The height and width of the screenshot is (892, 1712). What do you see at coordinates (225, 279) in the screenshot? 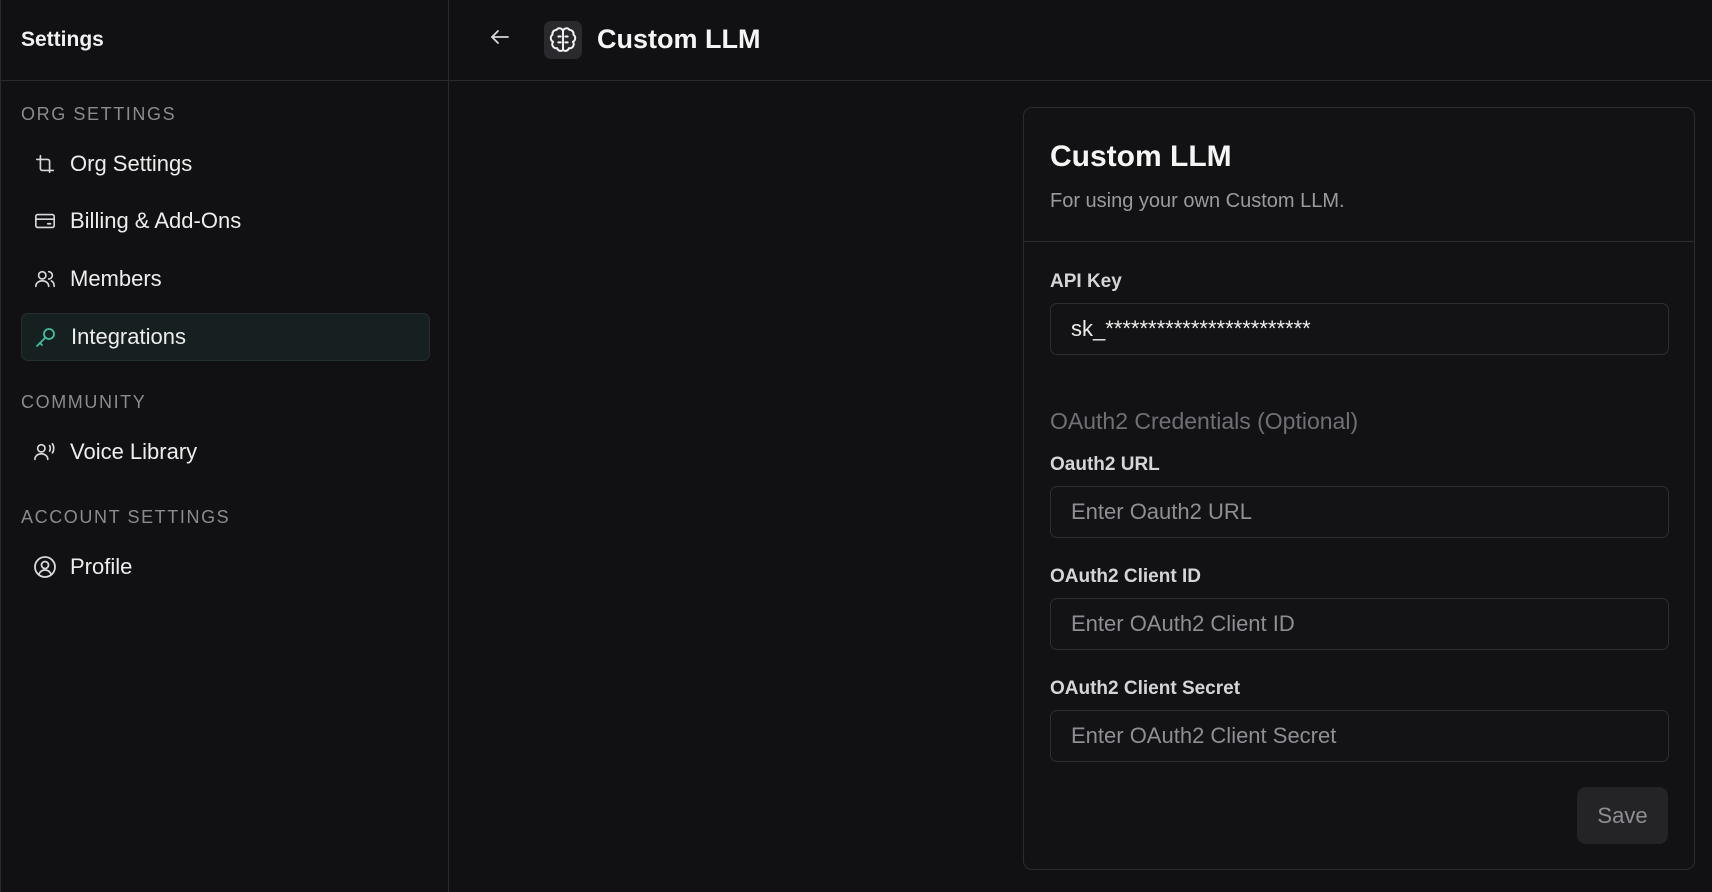
I see `sidebar-item-members: Members` at bounding box center [225, 279].